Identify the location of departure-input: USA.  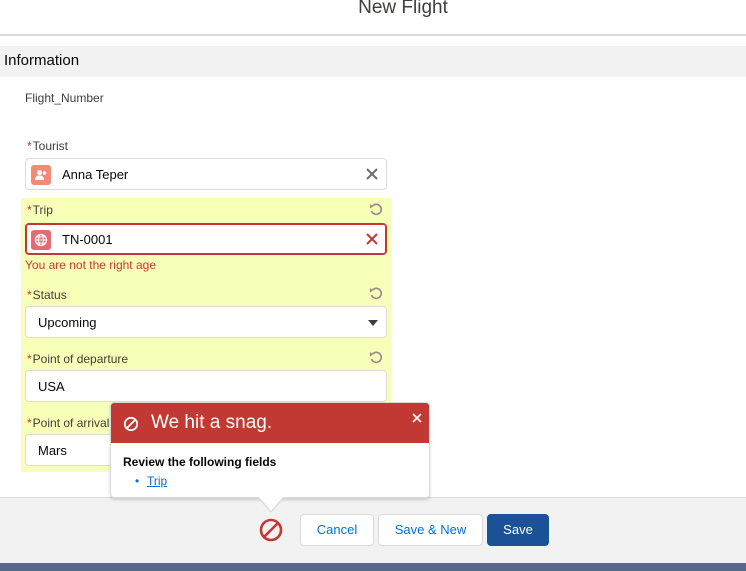
(206, 386).